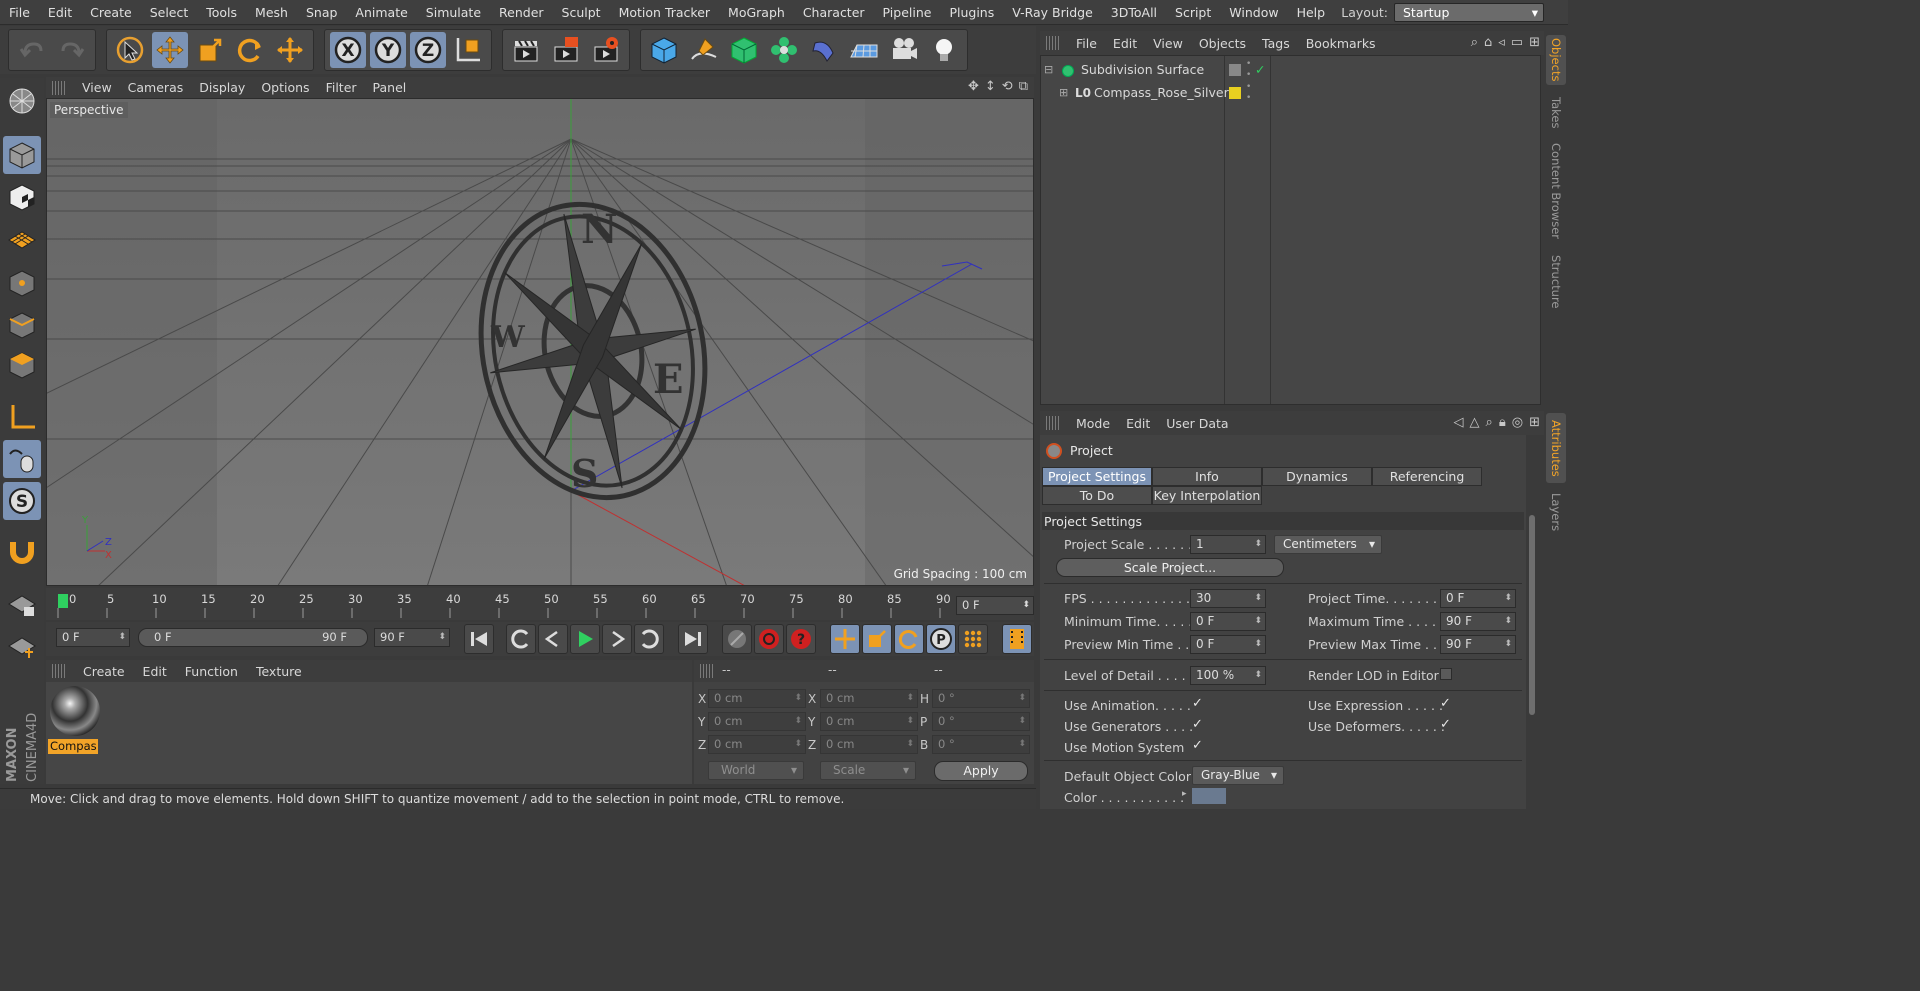 The width and height of the screenshot is (1920, 991). Describe the element at coordinates (909, 639) in the screenshot. I see `rotation-key-button` at that location.